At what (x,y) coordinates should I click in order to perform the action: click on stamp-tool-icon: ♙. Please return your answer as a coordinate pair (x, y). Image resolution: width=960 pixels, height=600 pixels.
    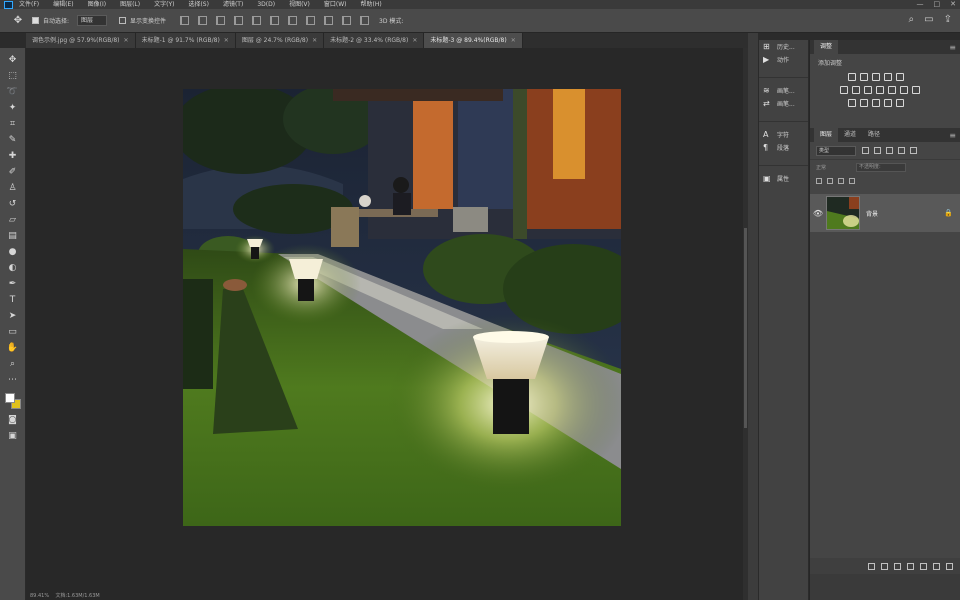
    Looking at the image, I should click on (13, 188).